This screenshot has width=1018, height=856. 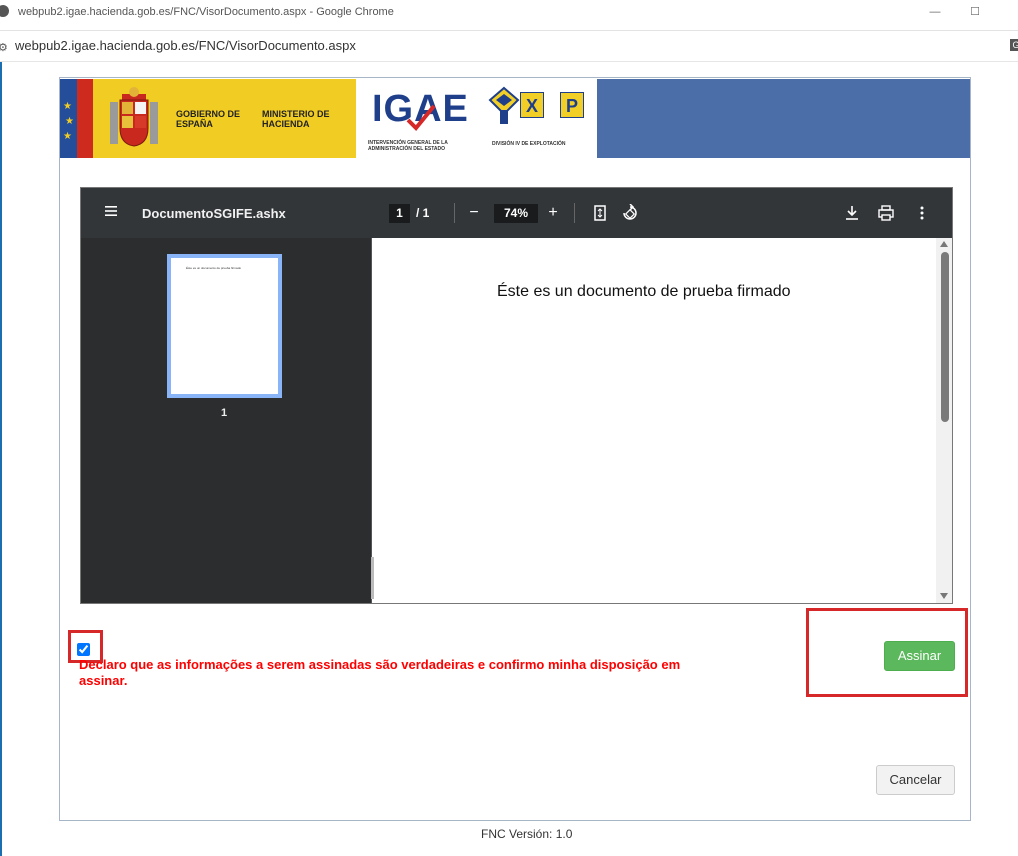 I want to click on igae-check-icon, so click(x=421, y=117).